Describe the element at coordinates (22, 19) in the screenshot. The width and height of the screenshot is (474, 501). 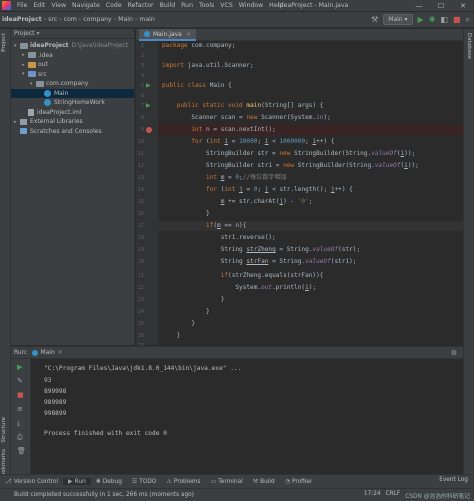
I see `breadcrumb-project: ideaProject` at that location.